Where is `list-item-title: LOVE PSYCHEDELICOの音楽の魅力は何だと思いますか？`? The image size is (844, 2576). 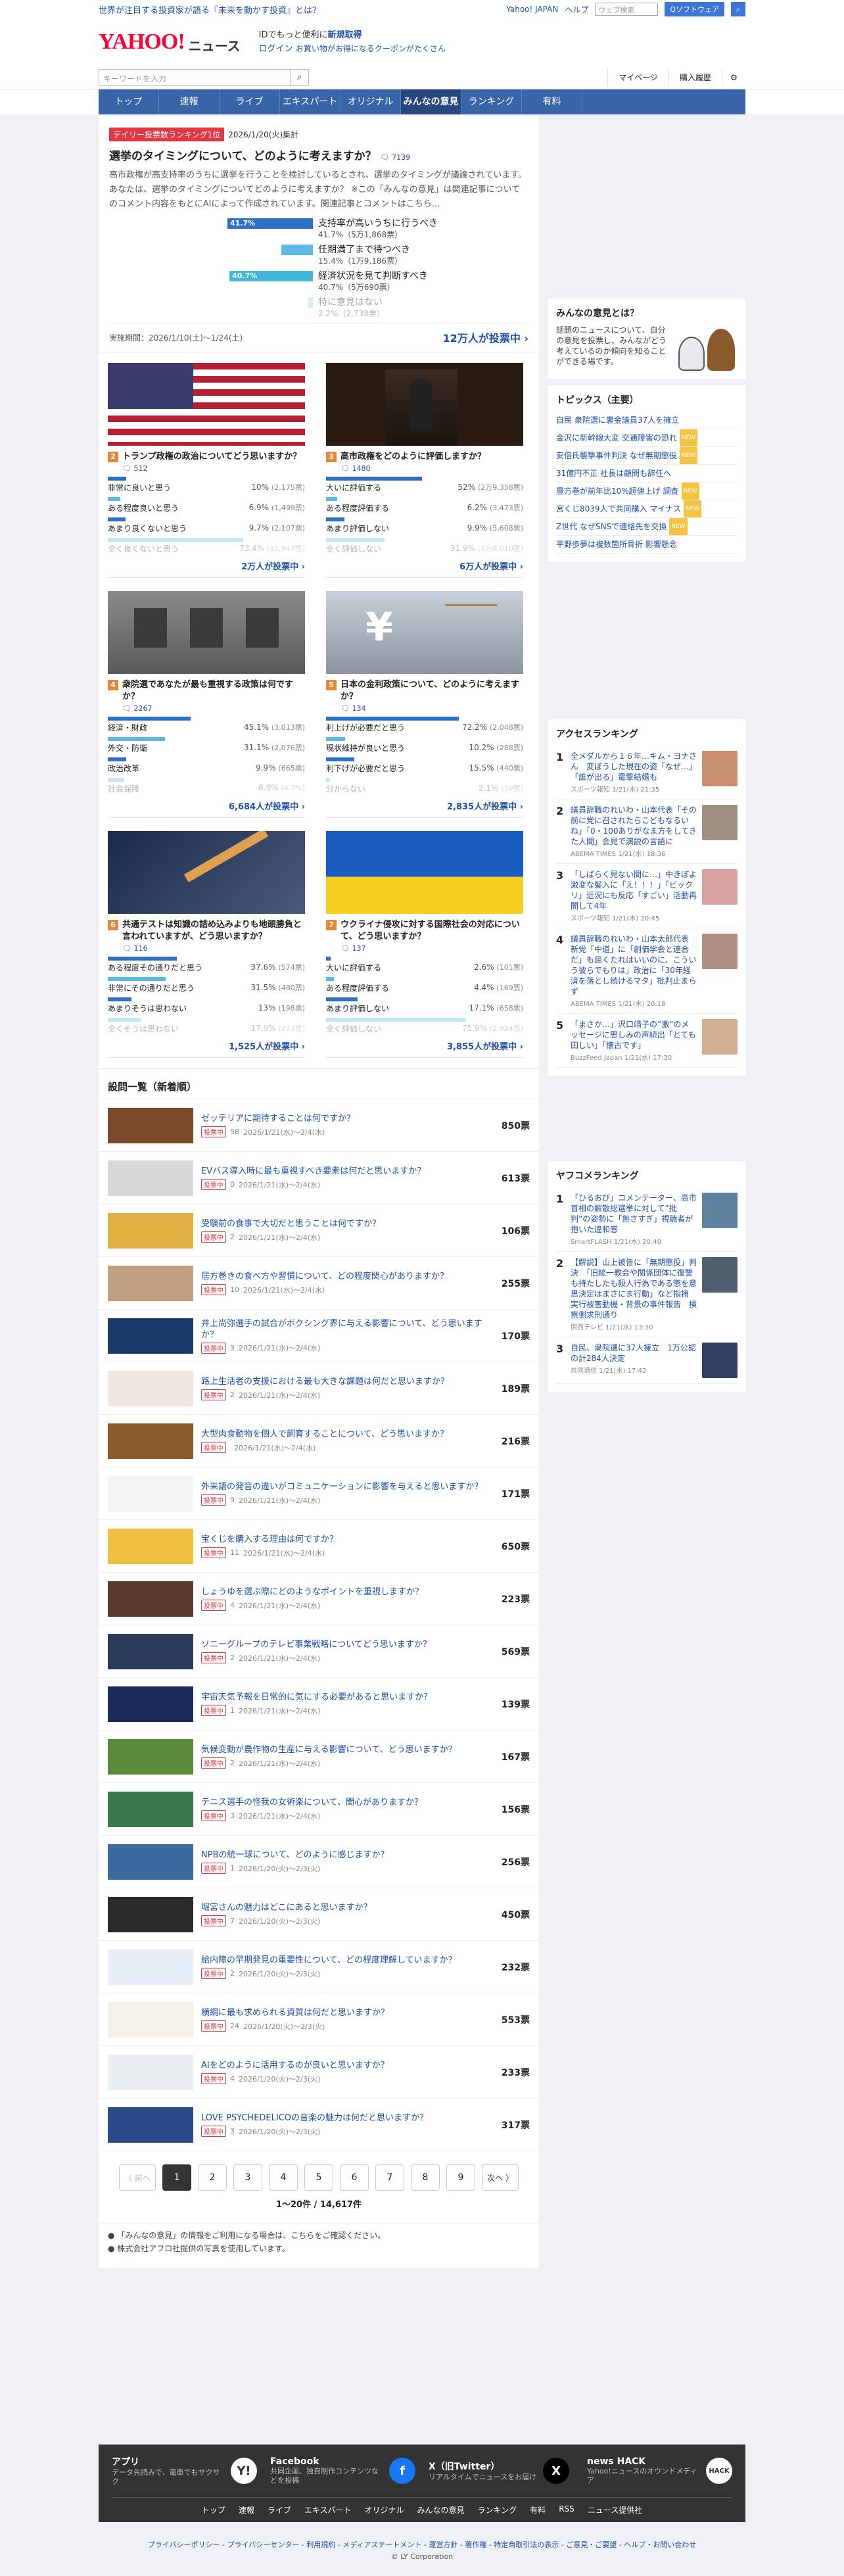 list-item-title: LOVE PSYCHEDELICOの音楽の魅力は何だと思いますか？ is located at coordinates (345, 2118).